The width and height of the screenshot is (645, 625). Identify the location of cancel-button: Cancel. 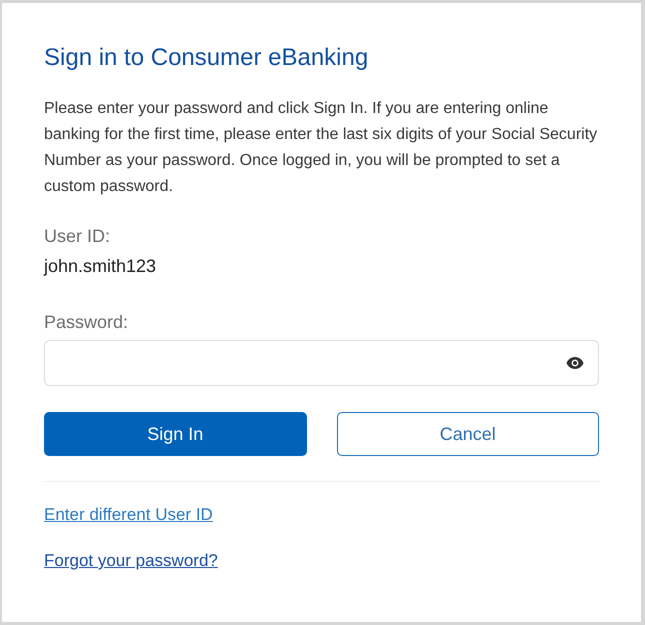
(467, 434).